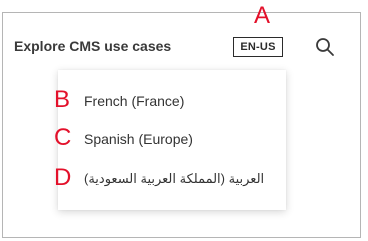  I want to click on annotation-label-c: C, so click(63, 137).